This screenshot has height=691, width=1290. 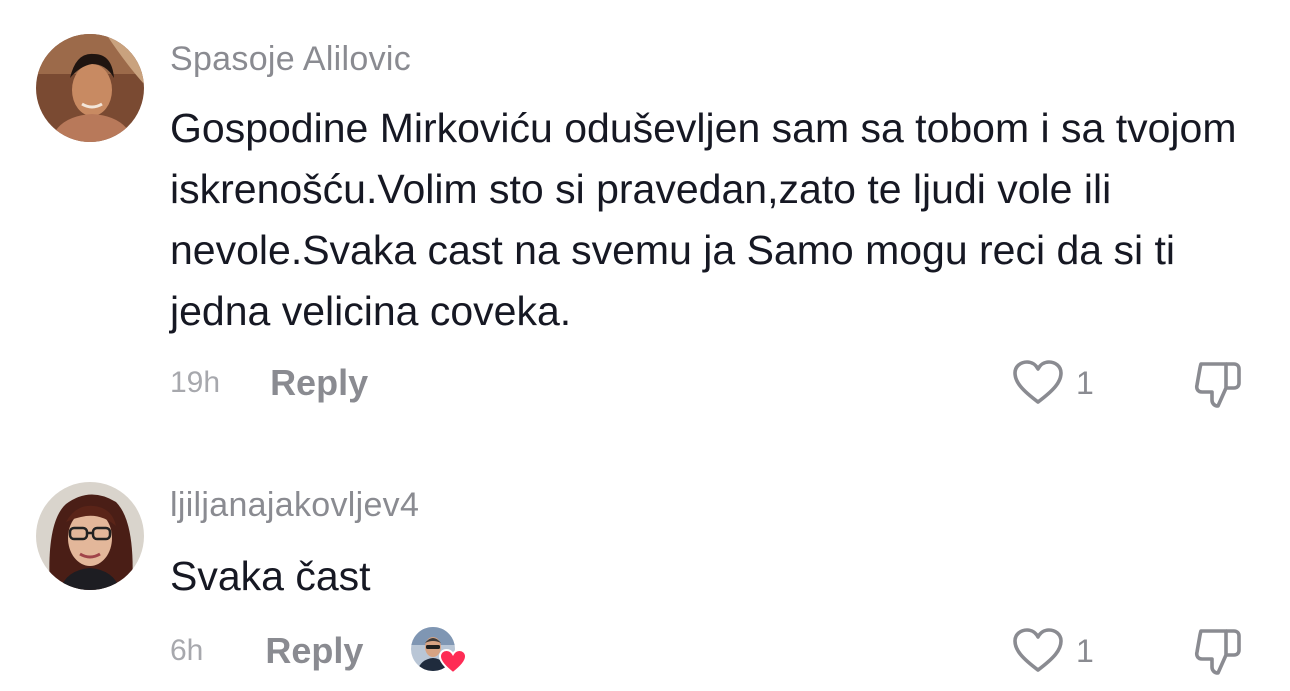 What do you see at coordinates (270, 576) in the screenshot?
I see `comment-text: Svaka čast` at bounding box center [270, 576].